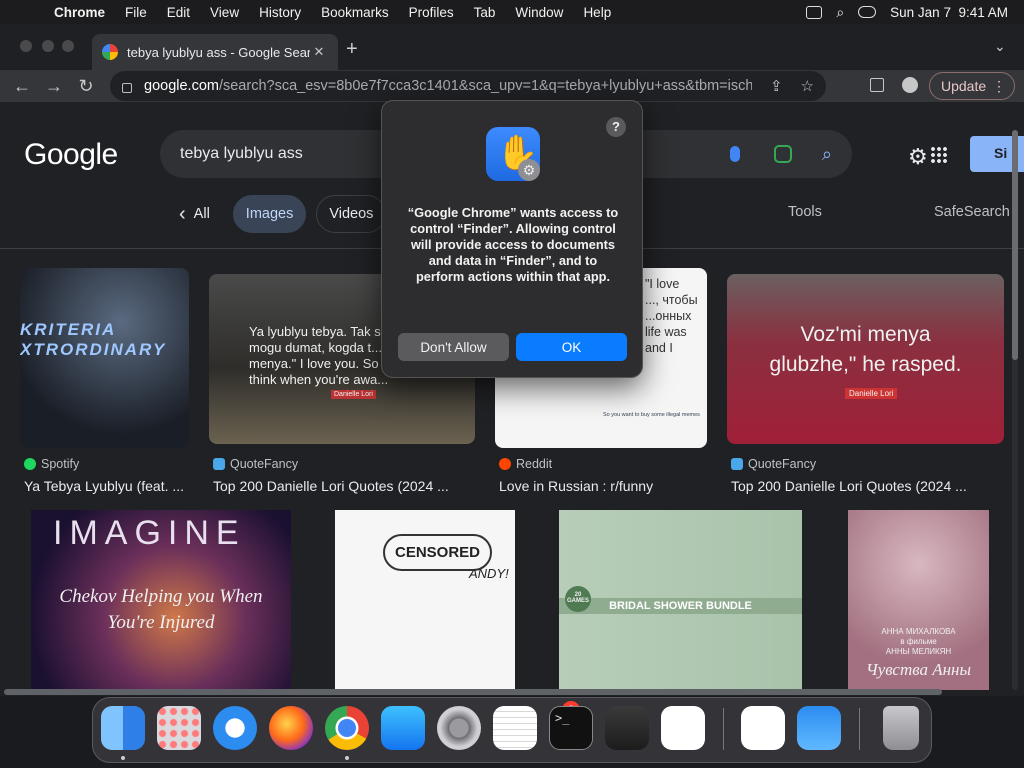  I want to click on update-button: Update ⋮, so click(972, 86).